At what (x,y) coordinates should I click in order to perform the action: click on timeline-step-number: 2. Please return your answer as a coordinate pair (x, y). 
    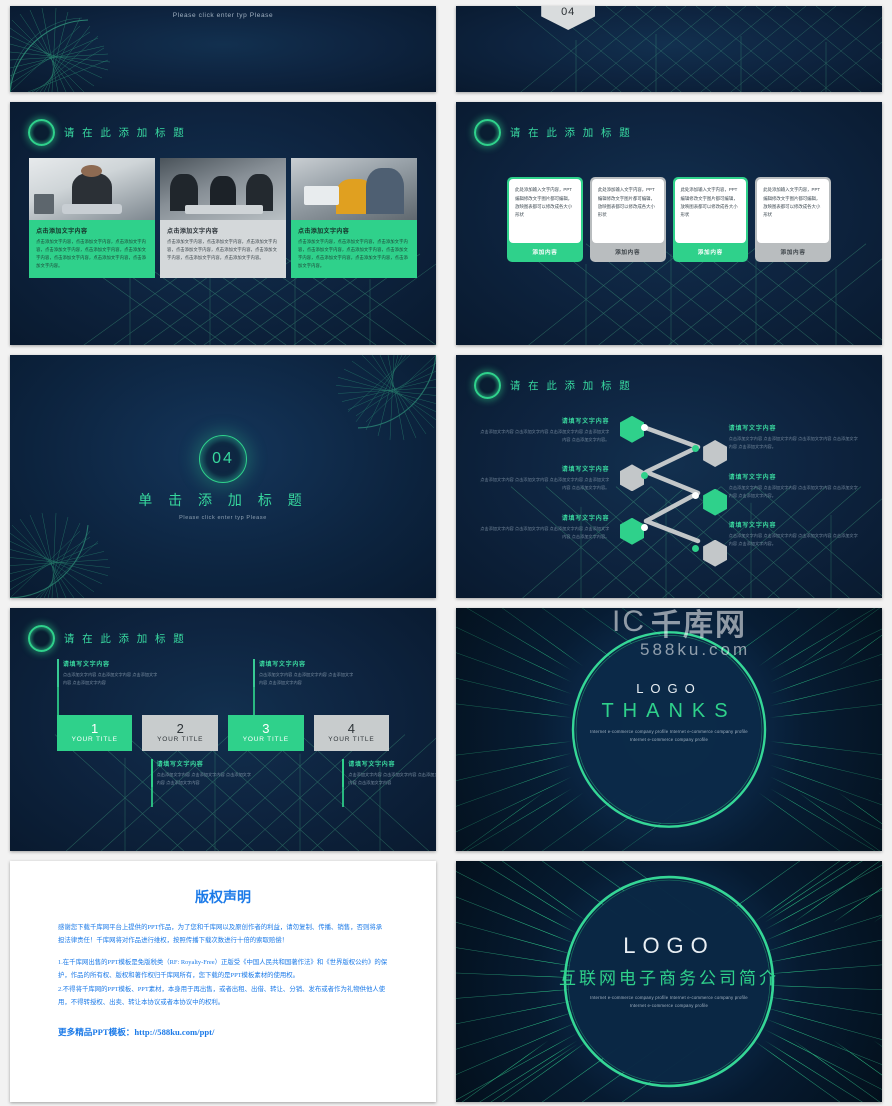
    Looking at the image, I should click on (180, 729).